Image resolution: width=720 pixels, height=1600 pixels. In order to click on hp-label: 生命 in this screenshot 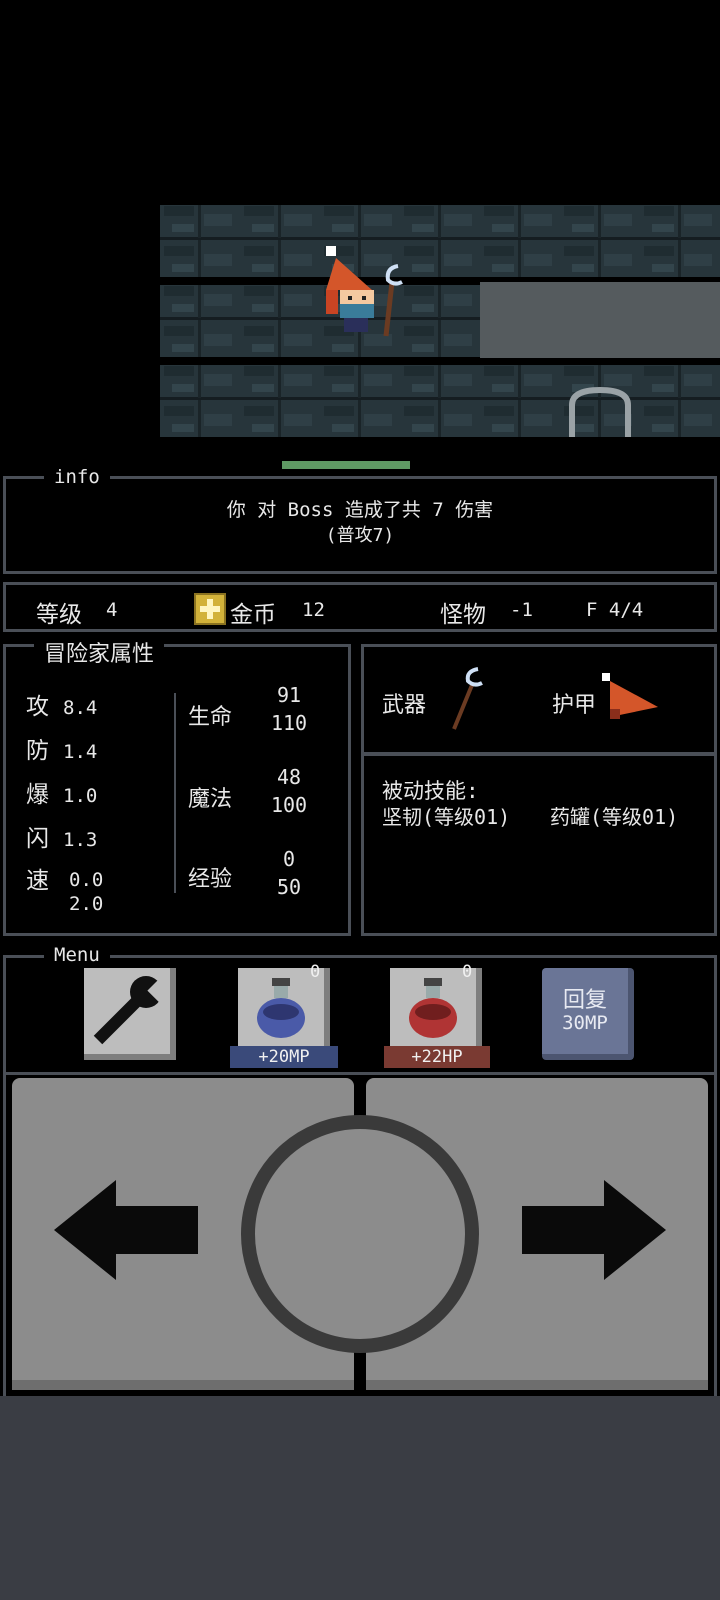, I will do `click(210, 717)`.